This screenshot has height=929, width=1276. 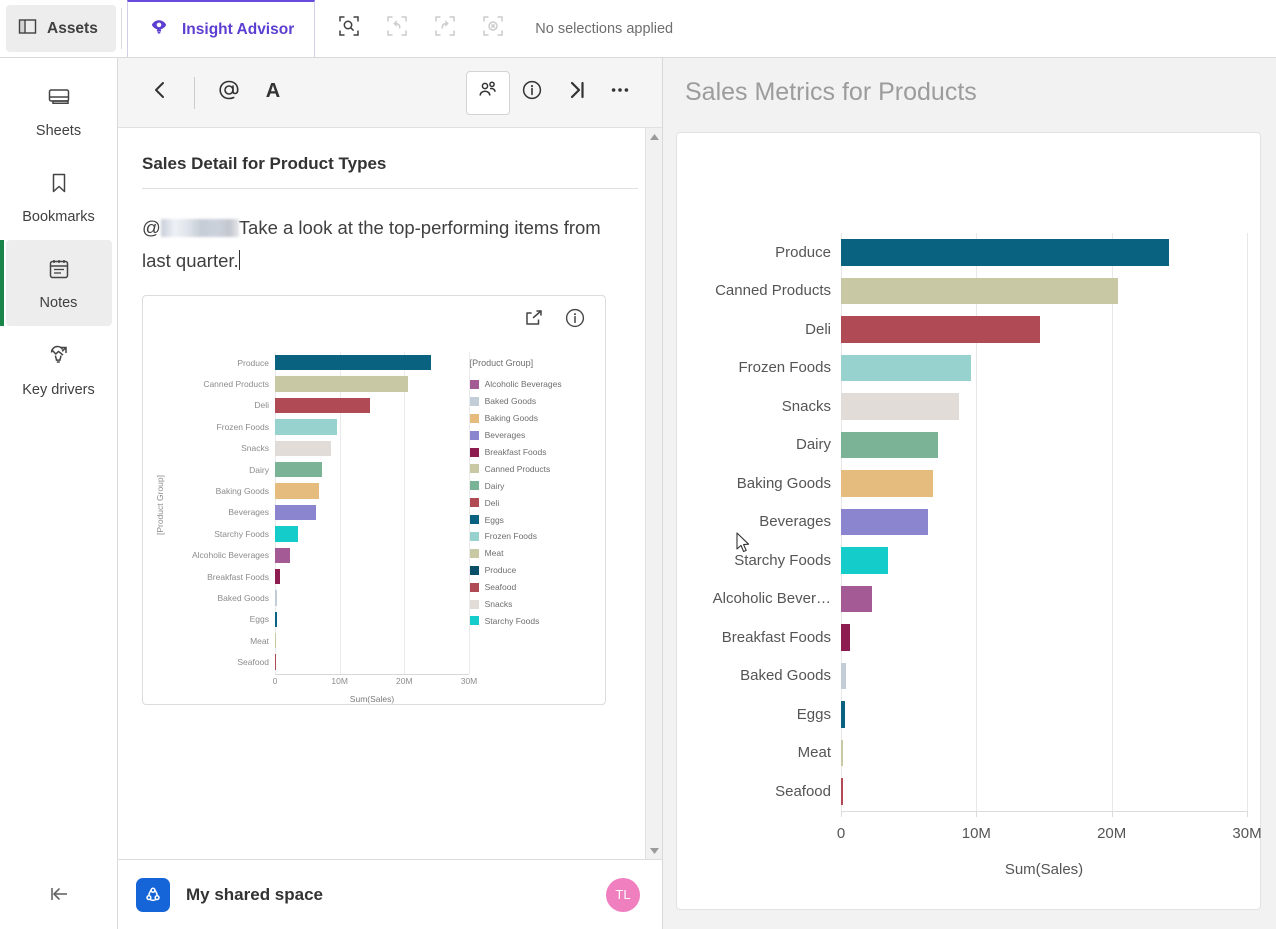 I want to click on legend-label: Alcoholic Beverages, so click(x=523, y=384).